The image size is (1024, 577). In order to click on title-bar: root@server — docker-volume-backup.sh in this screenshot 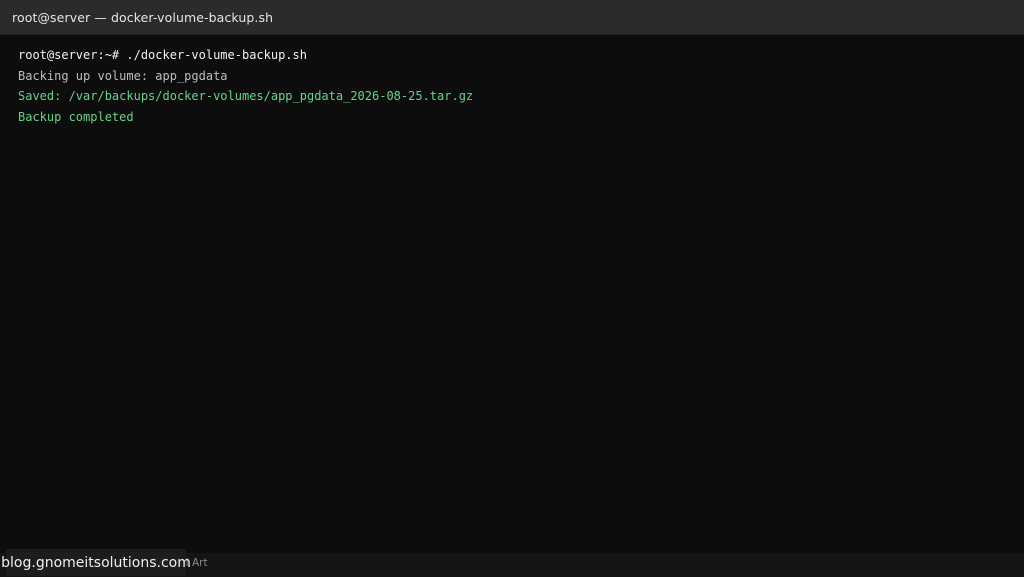, I will do `click(512, 17)`.